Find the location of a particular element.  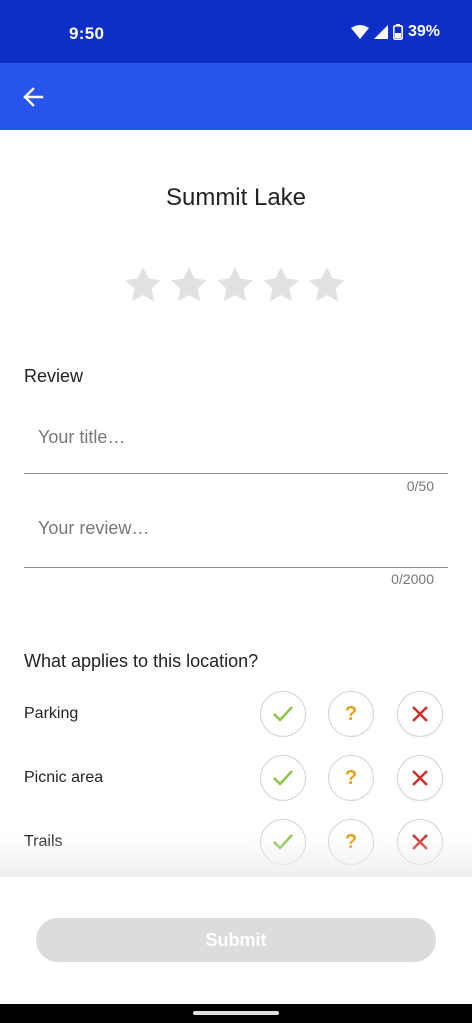

amenity-row: Trails ? is located at coordinates (236, 843).